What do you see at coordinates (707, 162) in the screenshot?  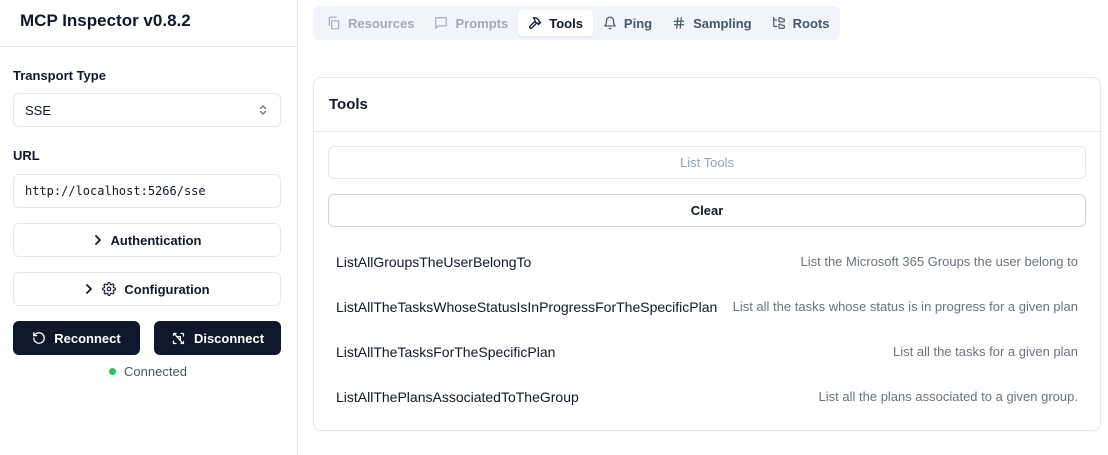 I see `list-tools-button: List Tools` at bounding box center [707, 162].